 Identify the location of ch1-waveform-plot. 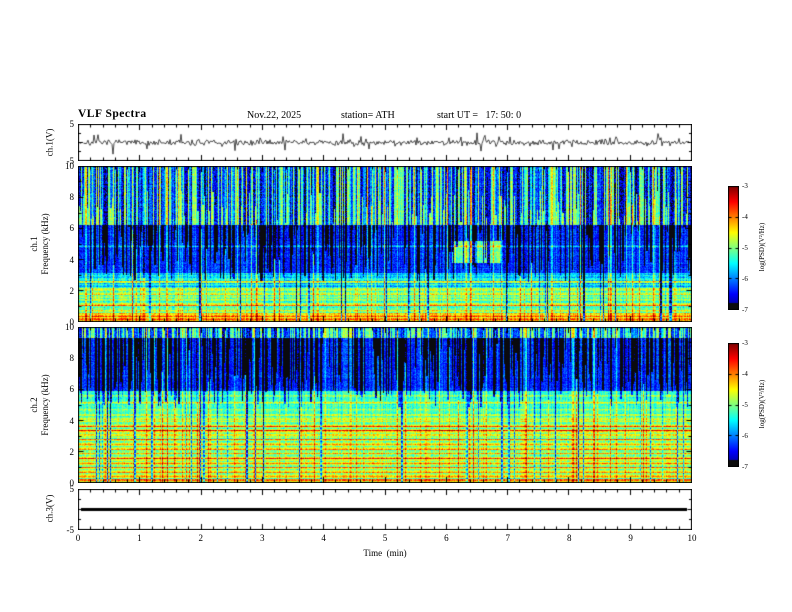
(385, 142).